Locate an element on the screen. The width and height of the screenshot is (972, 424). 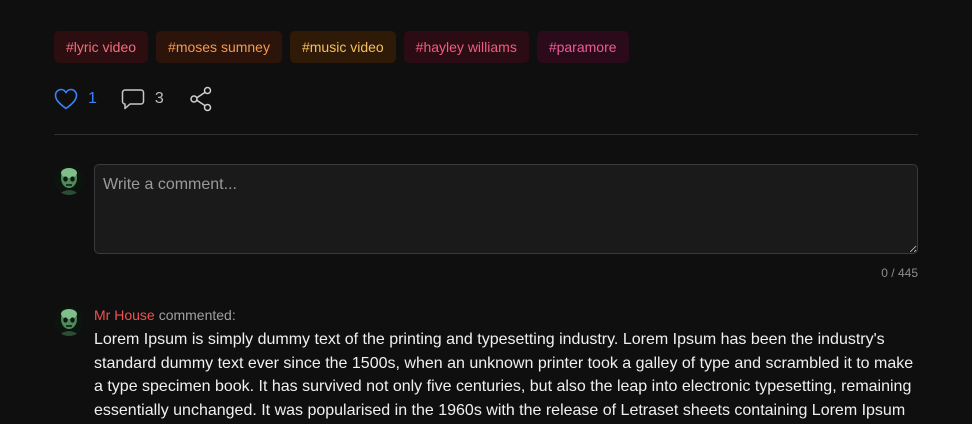
tag-paramore: #paramore is located at coordinates (582, 47).